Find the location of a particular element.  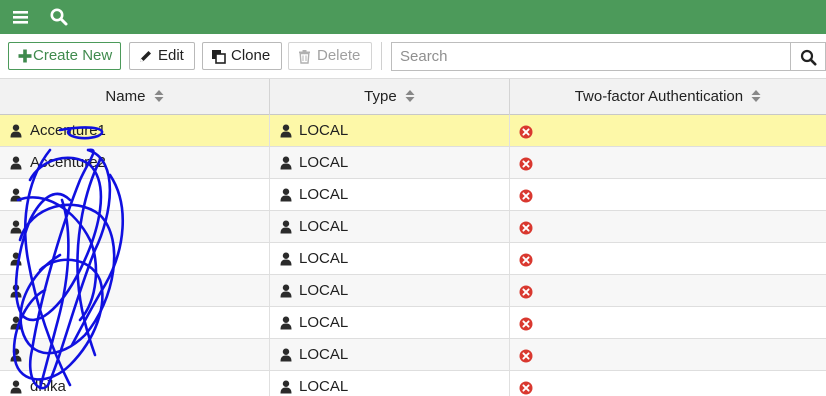

menu-icon is located at coordinates (21, 17).